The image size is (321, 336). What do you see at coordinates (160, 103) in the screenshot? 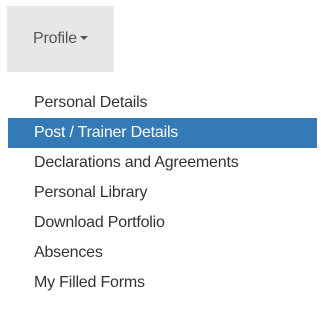
I see `menu-item-personal-details: Personal Details` at bounding box center [160, 103].